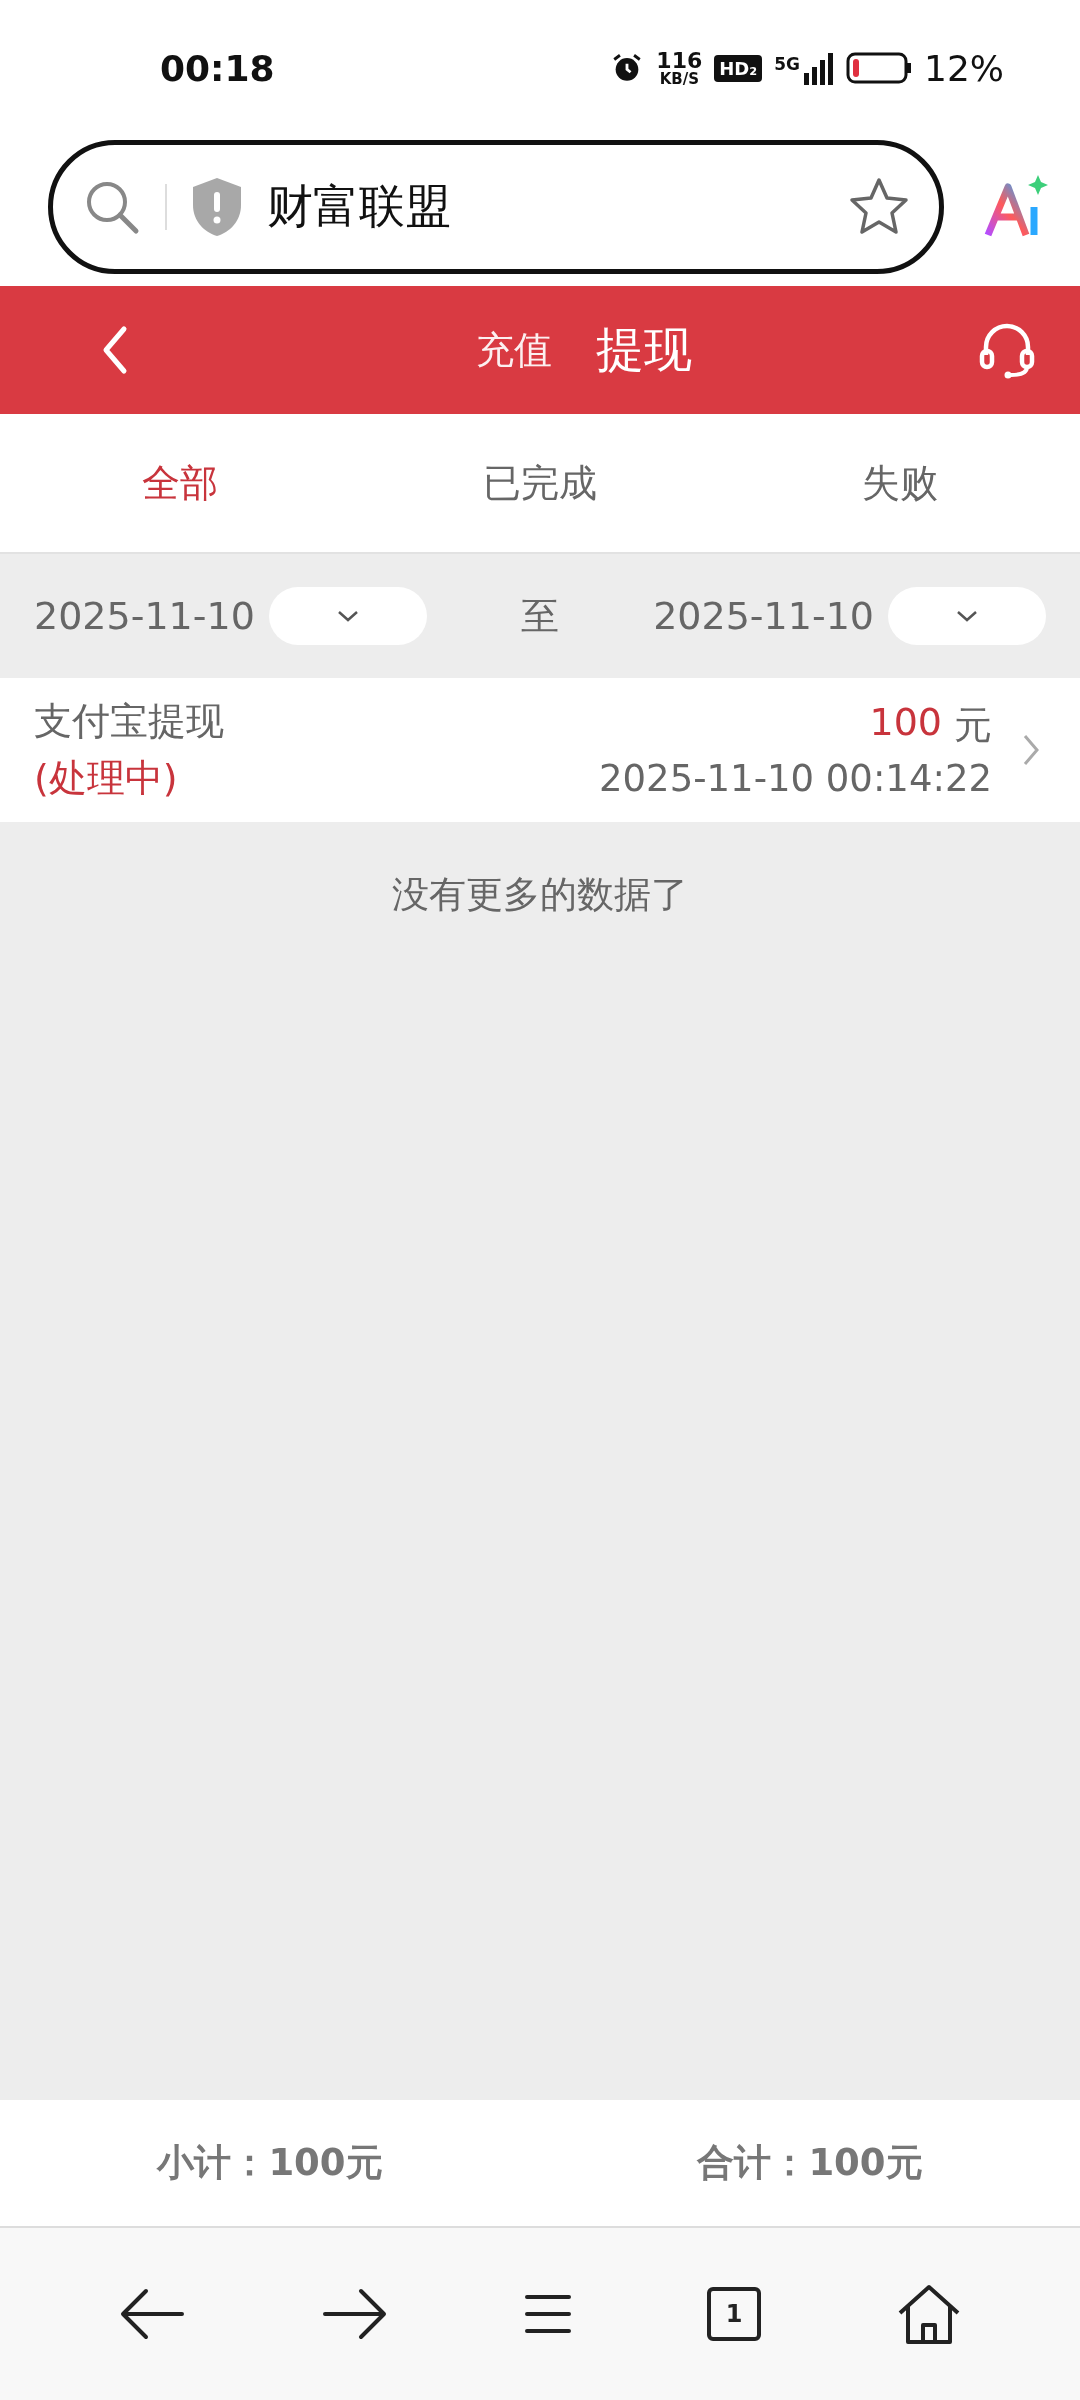 Image resolution: width=1080 pixels, height=2400 pixels. What do you see at coordinates (129, 721) in the screenshot?
I see `record-title: 支付宝提现` at bounding box center [129, 721].